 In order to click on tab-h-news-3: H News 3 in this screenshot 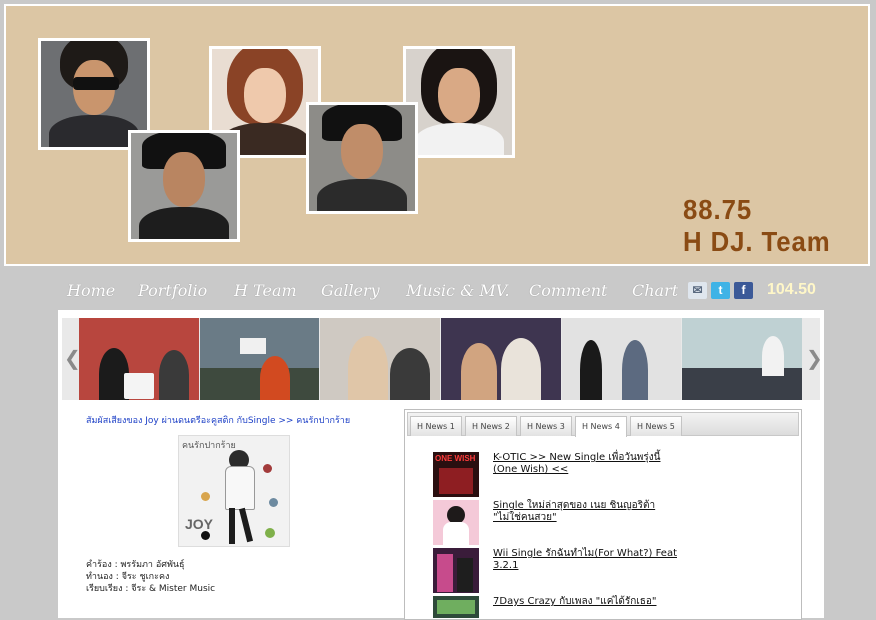, I will do `click(546, 426)`.